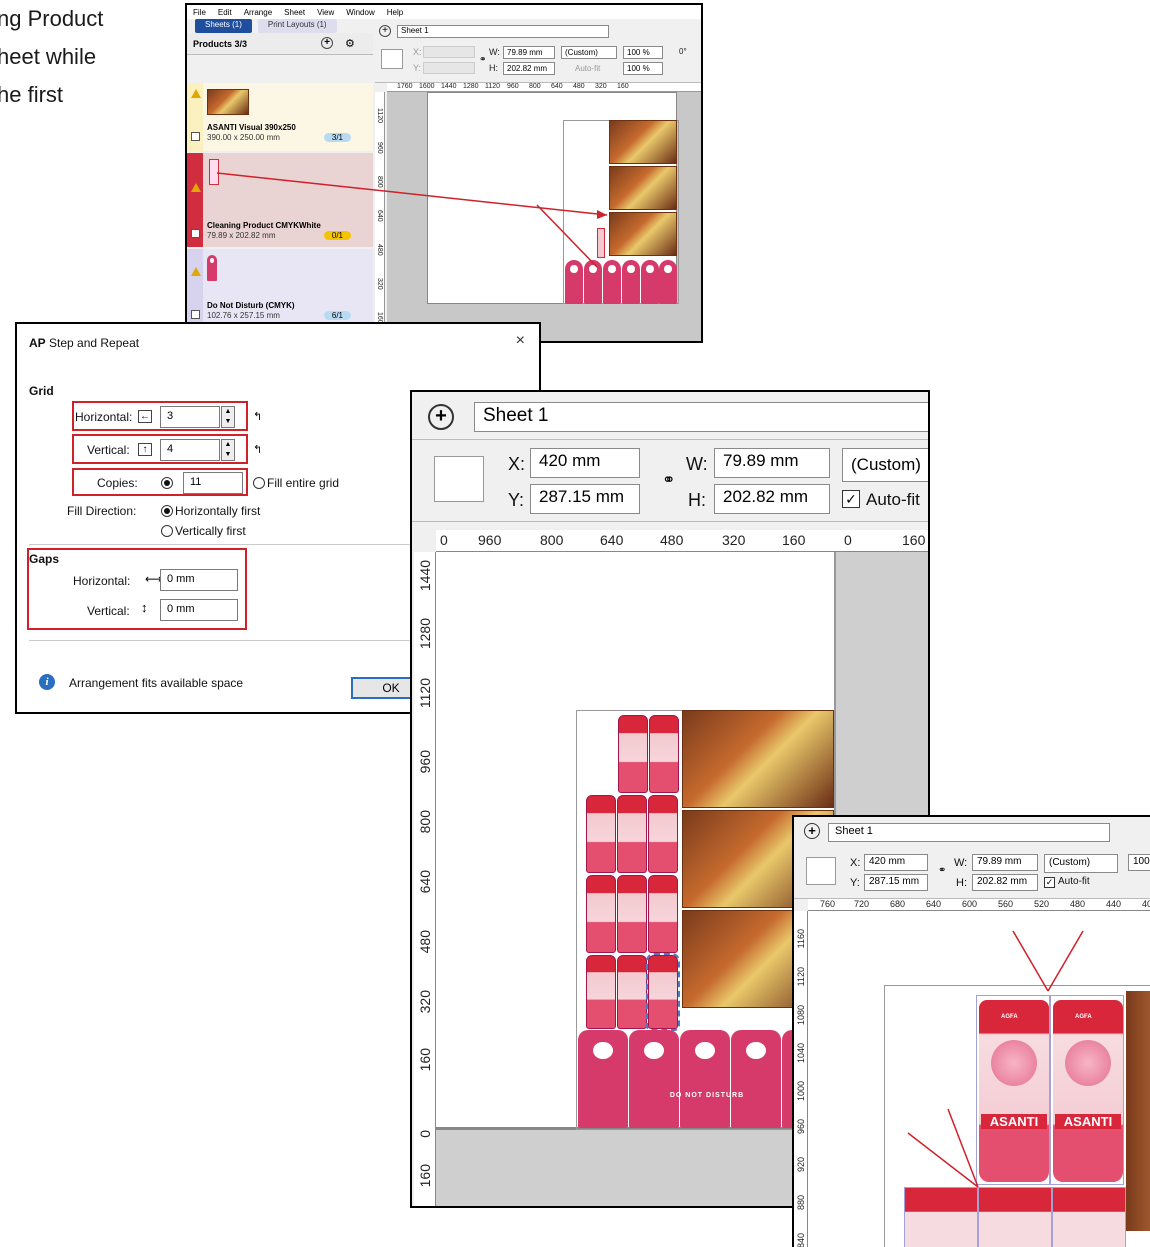 This screenshot has width=1150, height=1247. Describe the element at coordinates (643, 68) in the screenshot. I see `scale-y-field: 100 %` at that location.